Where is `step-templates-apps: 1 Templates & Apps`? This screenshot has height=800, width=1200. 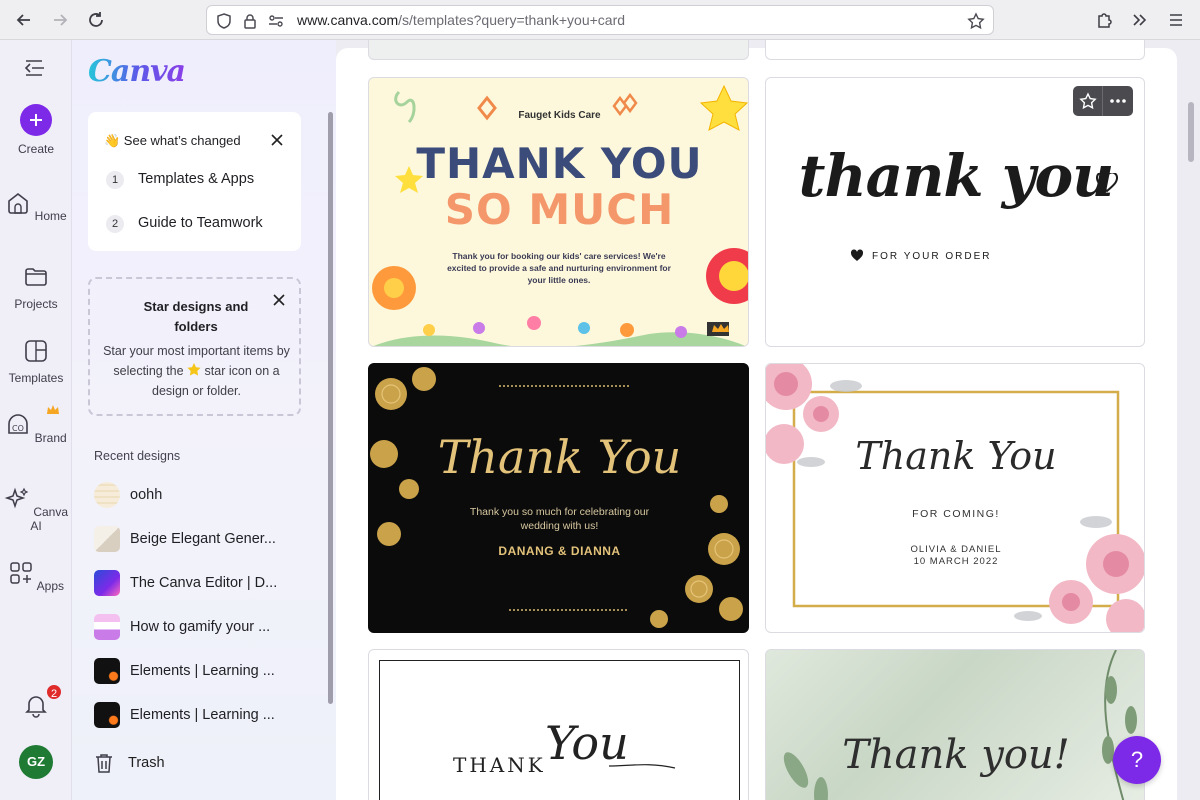
step-templates-apps: 1 Templates & Apps is located at coordinates (180, 180).